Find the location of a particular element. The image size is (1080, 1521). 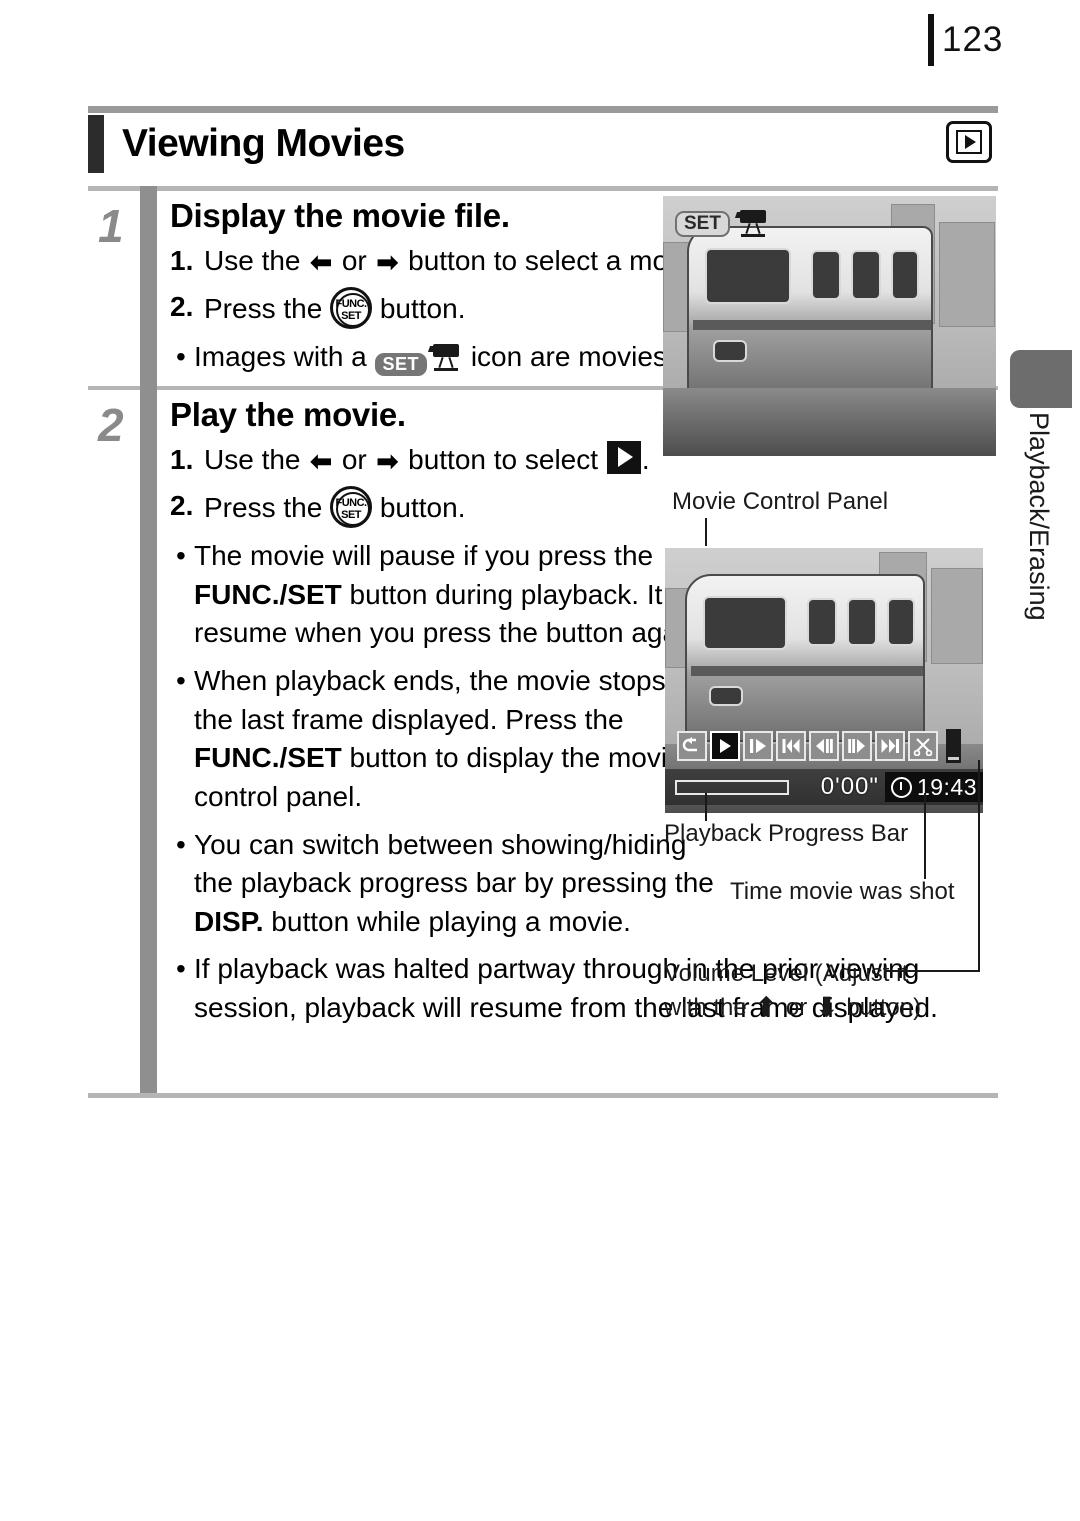

edit-button is located at coordinates (923, 746).